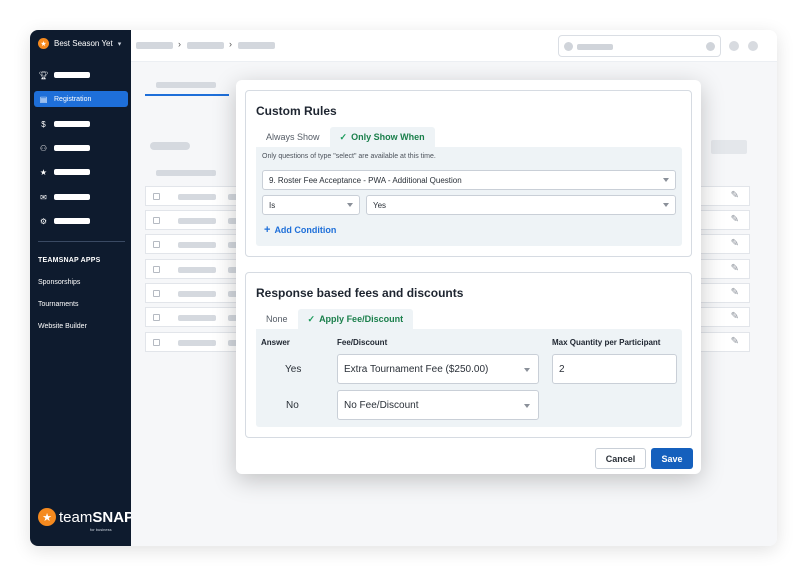 The width and height of the screenshot is (807, 576). I want to click on operator-select: Is, so click(311, 205).